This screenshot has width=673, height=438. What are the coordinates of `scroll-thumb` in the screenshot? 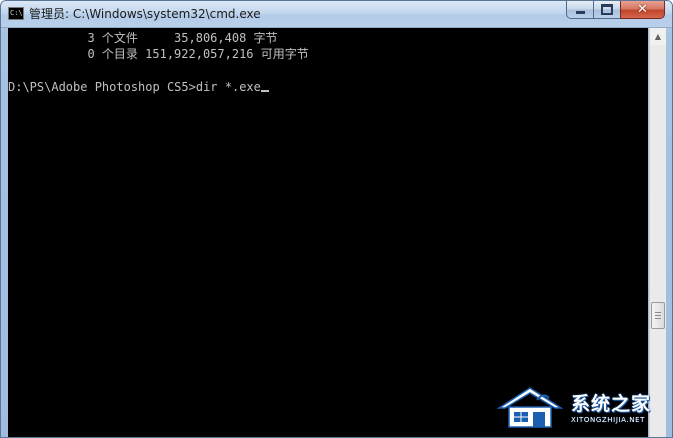 It's located at (658, 315).